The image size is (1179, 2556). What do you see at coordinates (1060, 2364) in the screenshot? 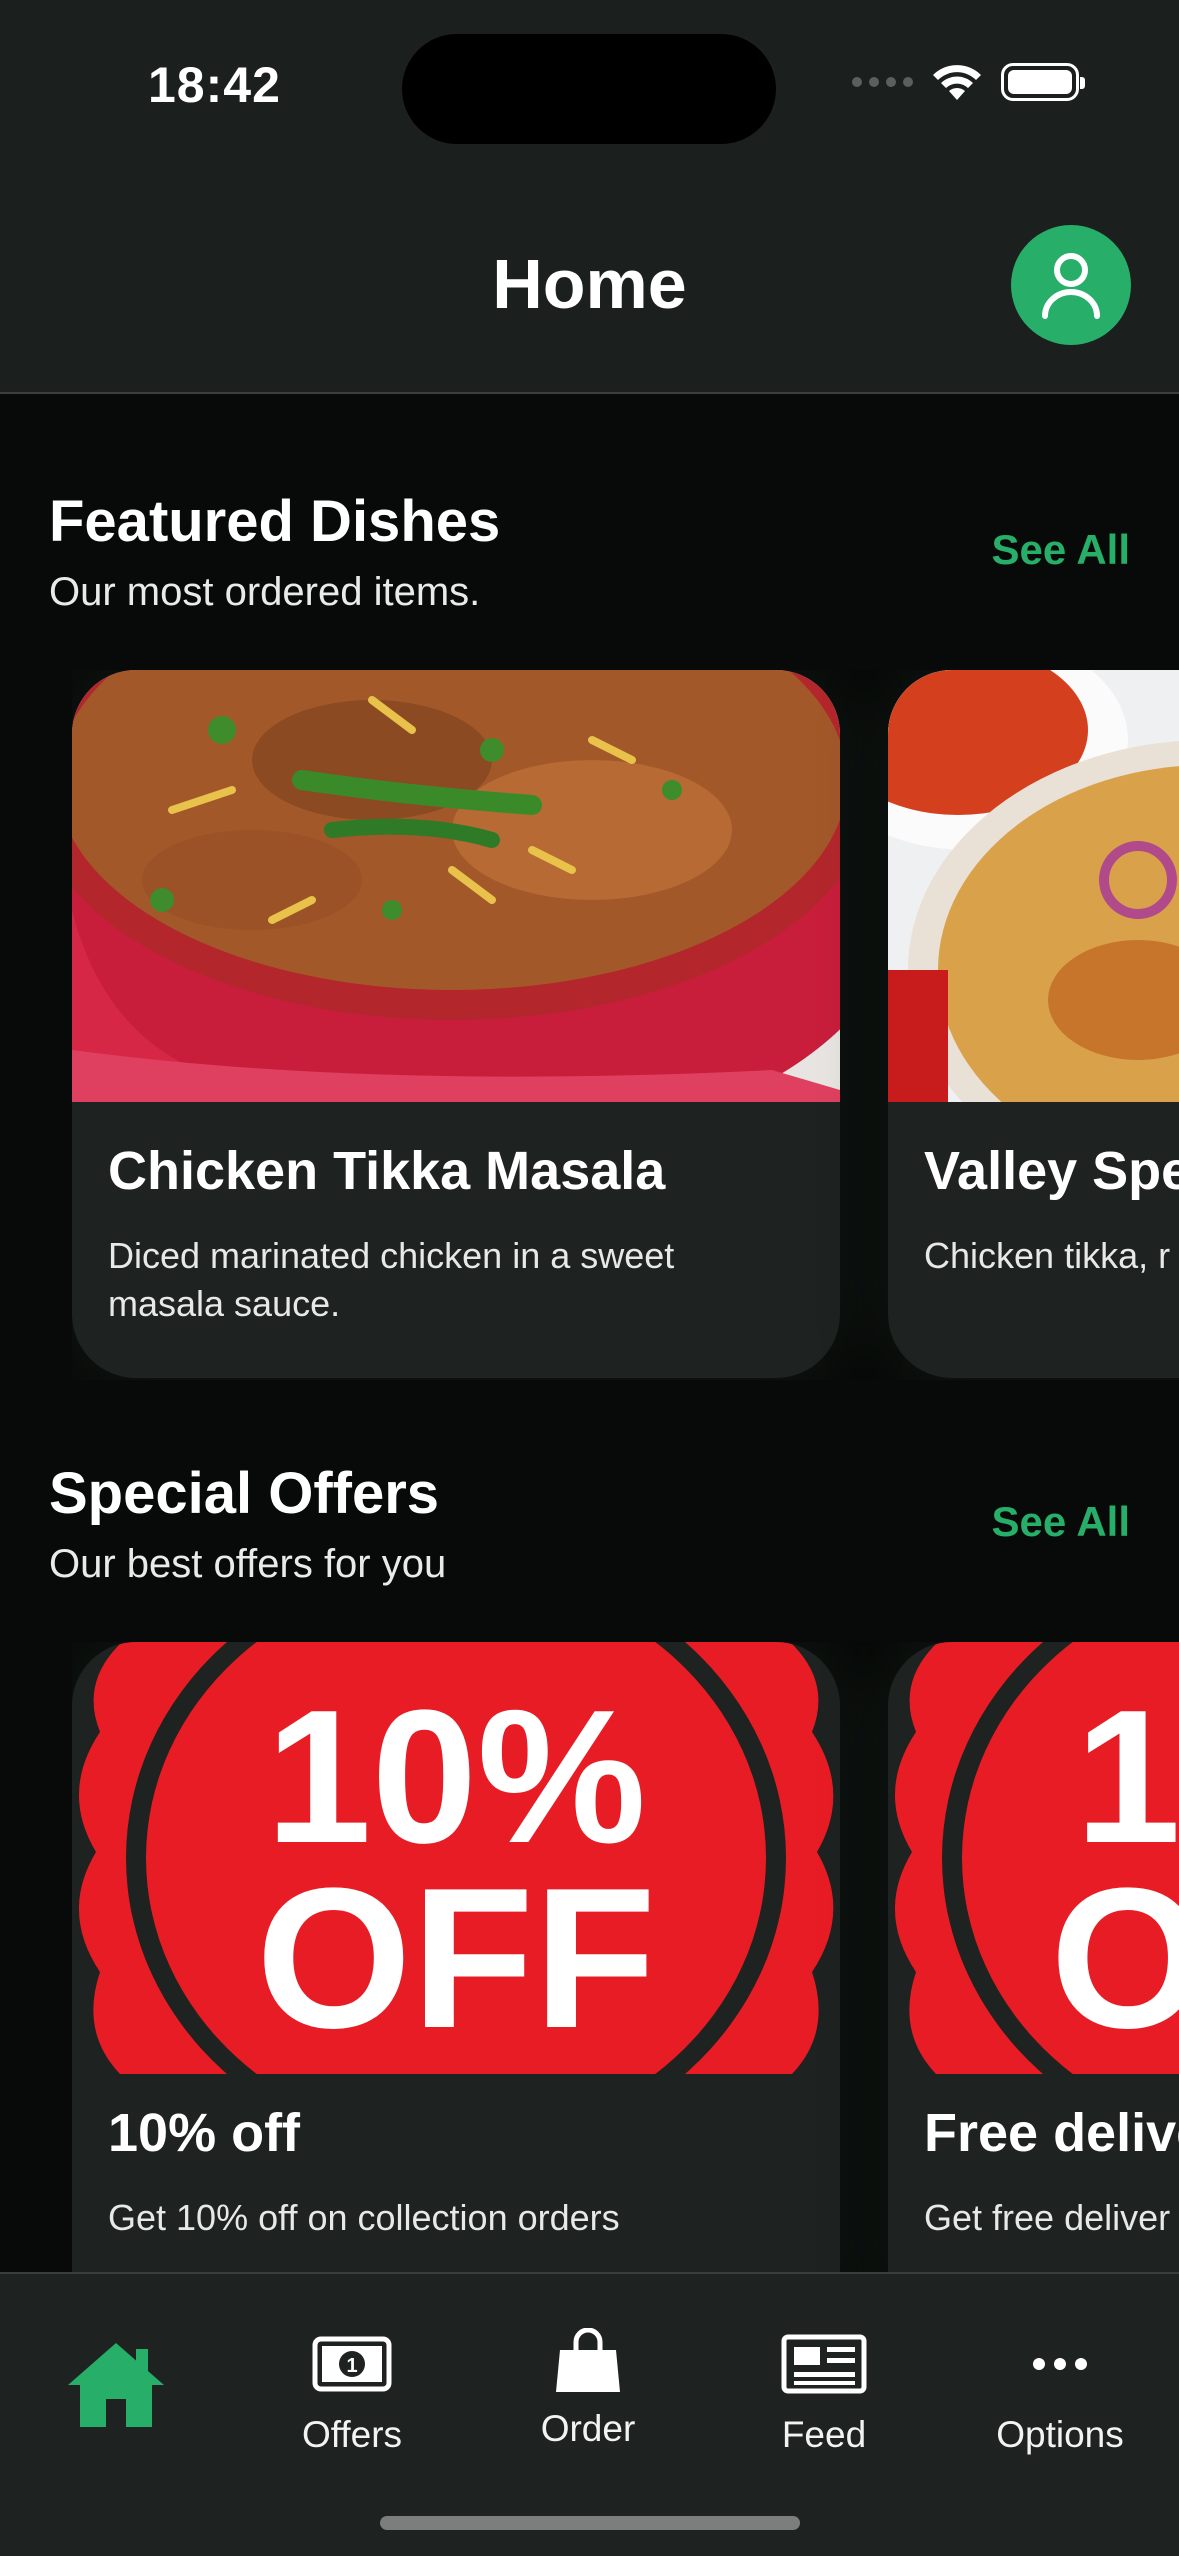
I see `more-icon` at bounding box center [1060, 2364].